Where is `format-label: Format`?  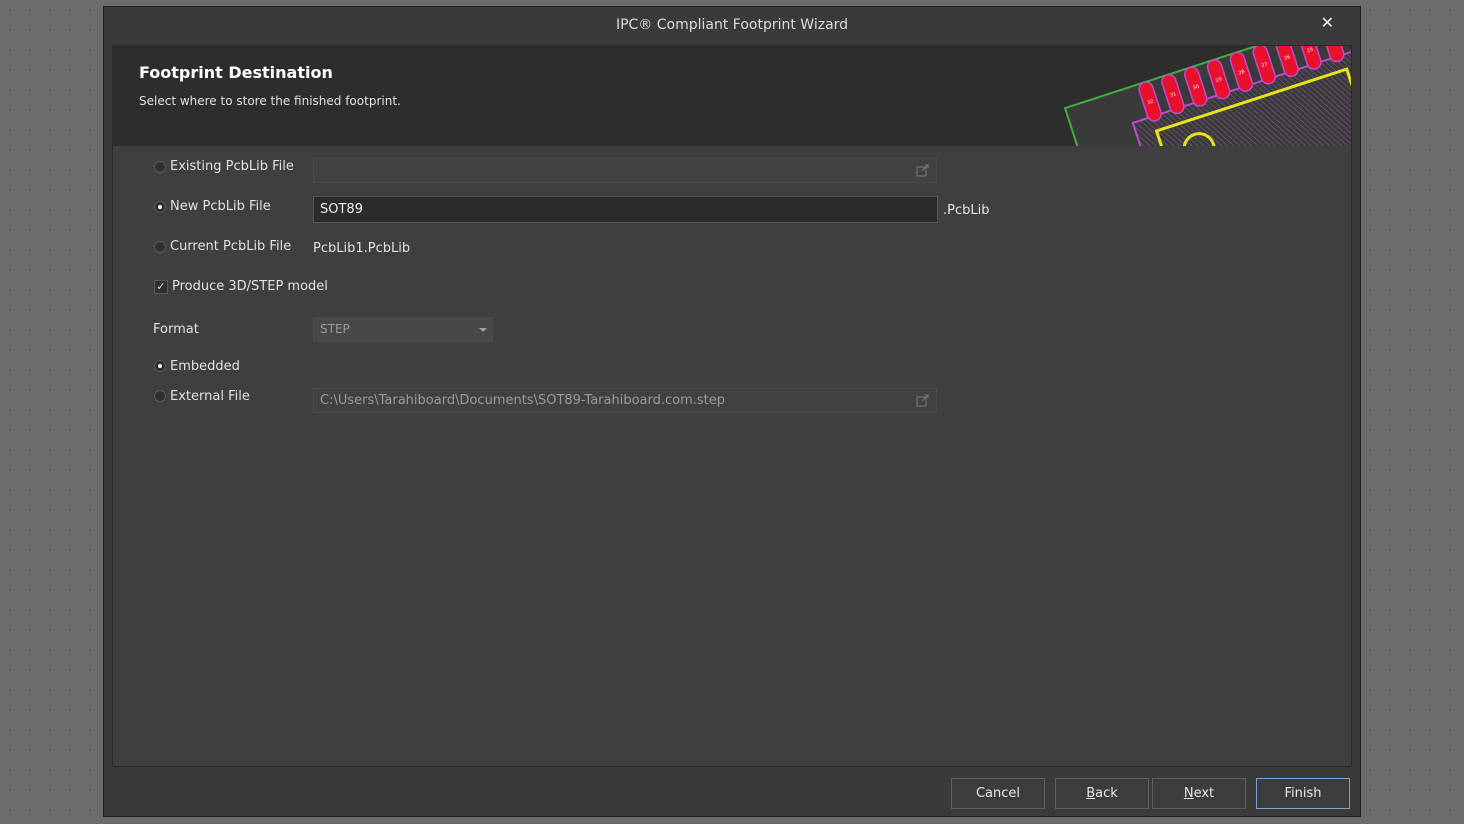 format-label: Format is located at coordinates (176, 329).